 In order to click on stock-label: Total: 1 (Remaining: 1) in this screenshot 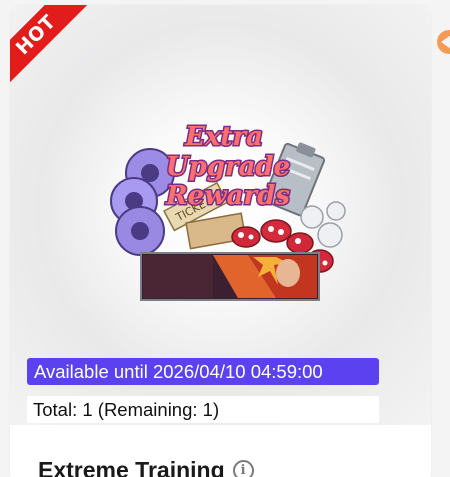, I will do `click(203, 409)`.